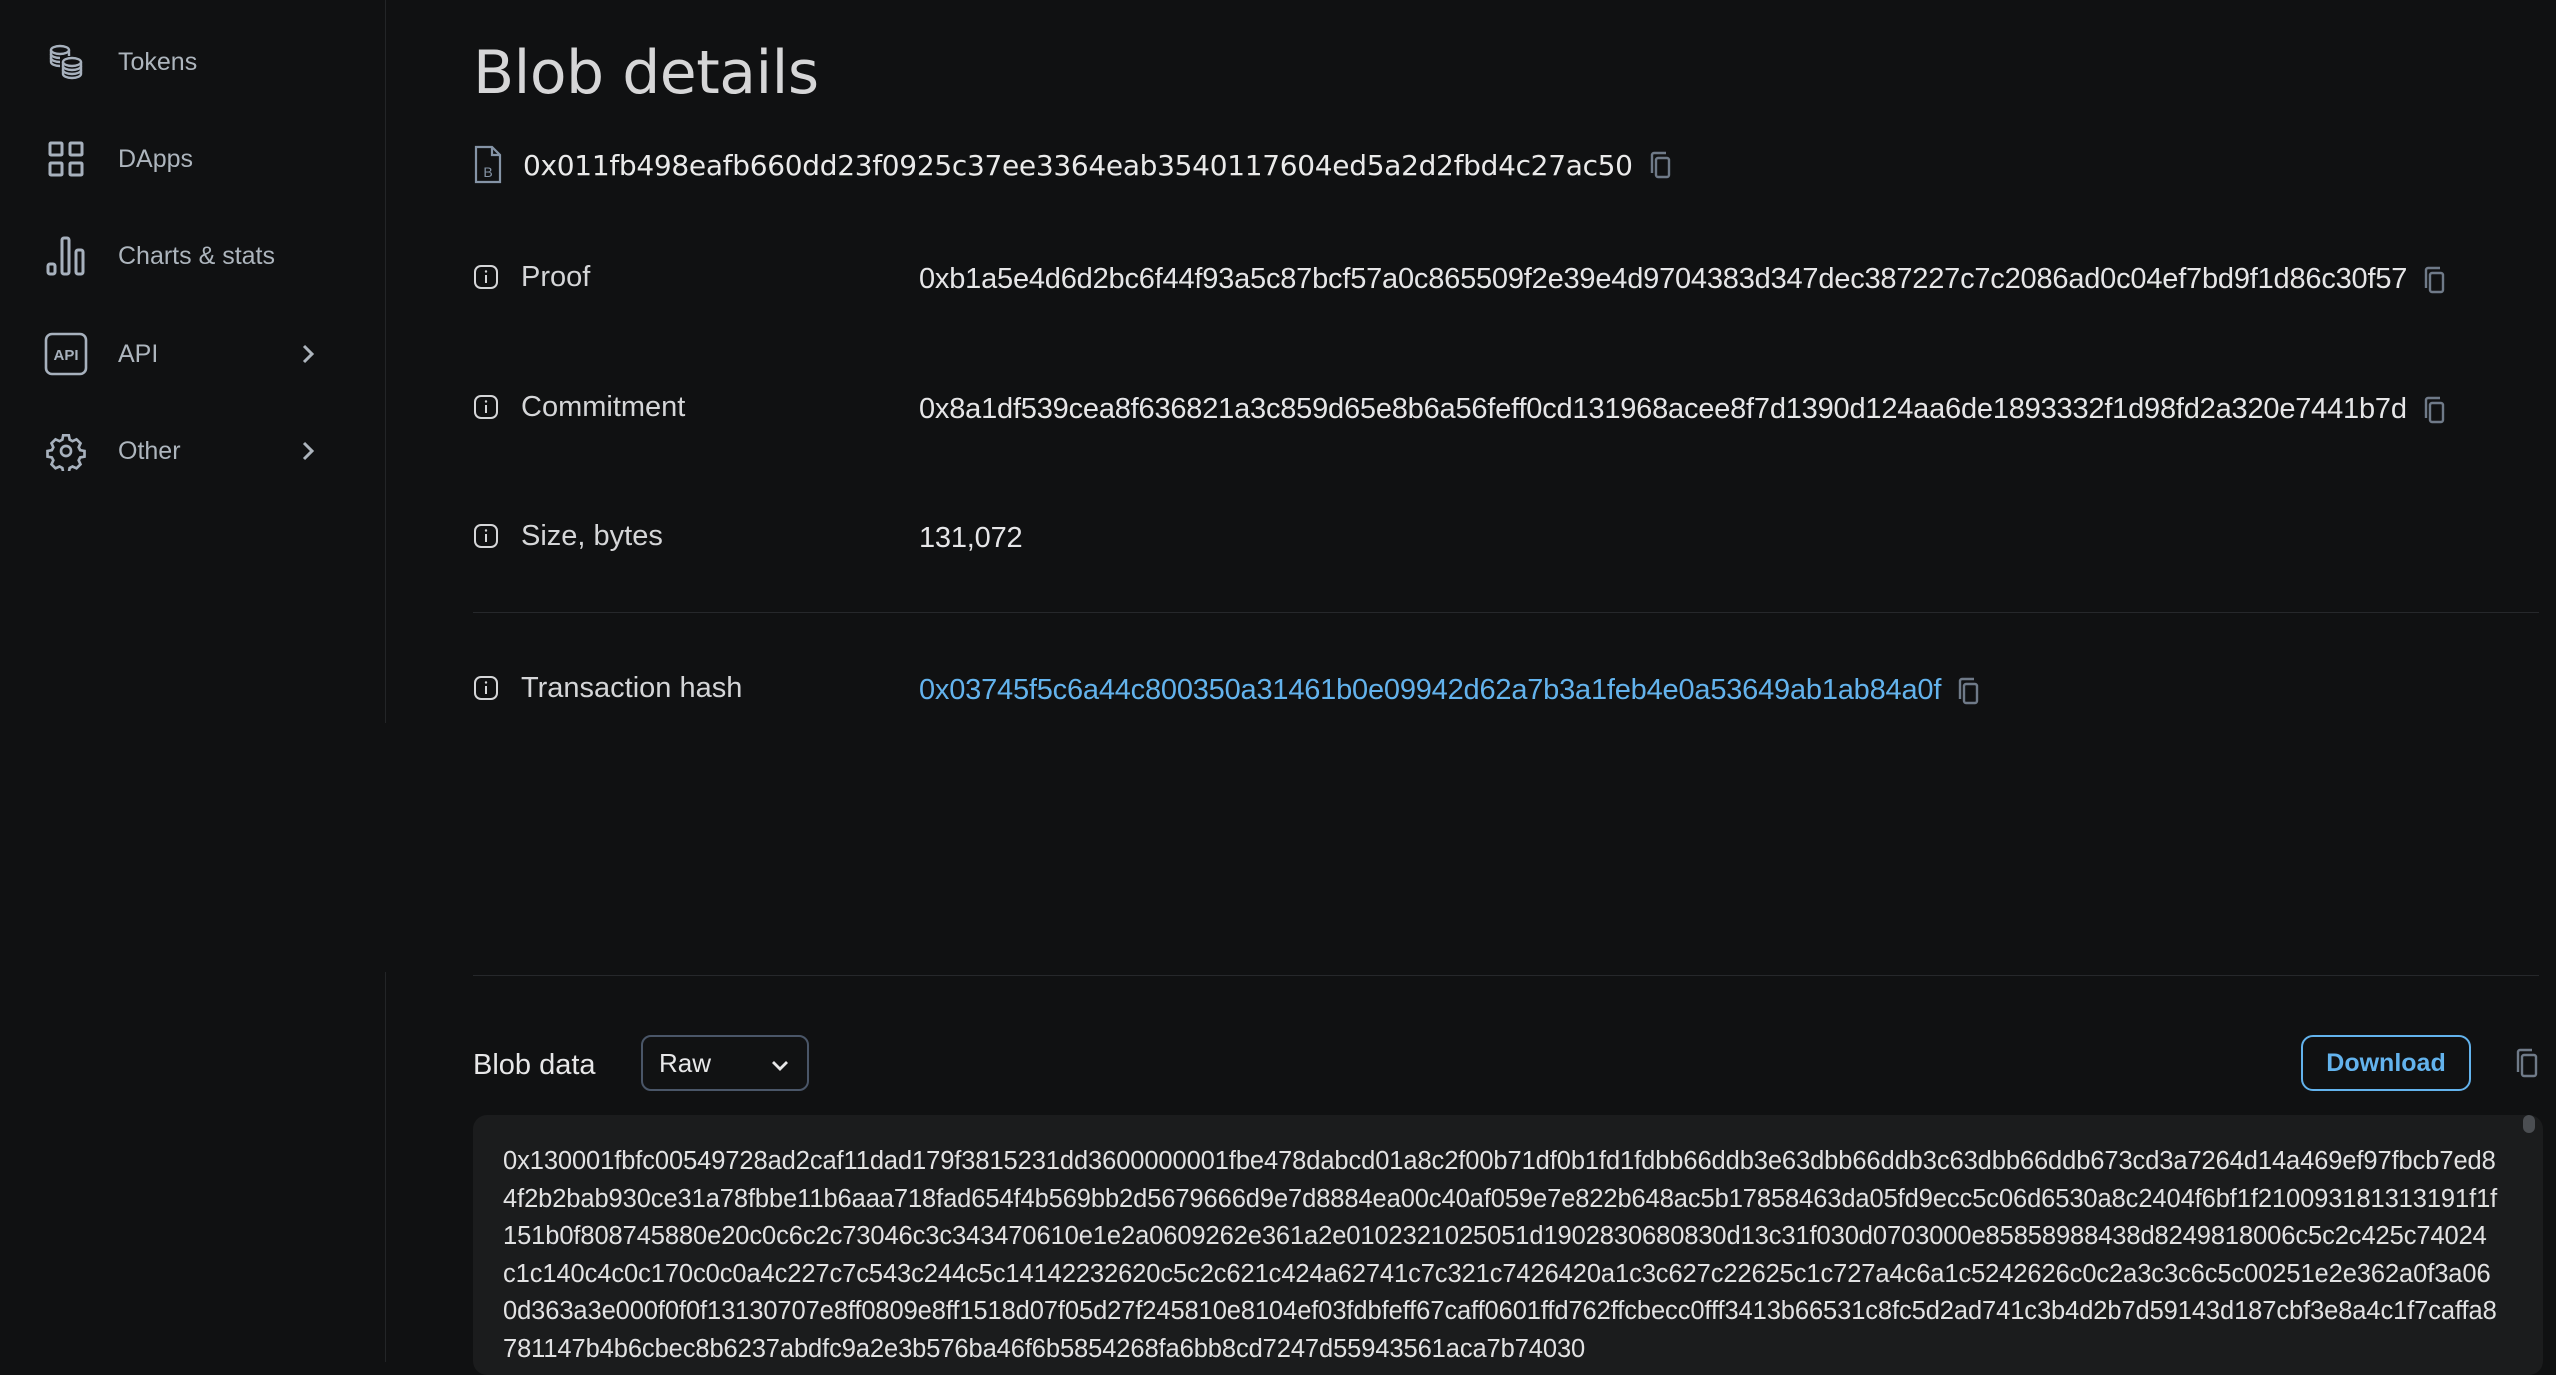 The image size is (2556, 1375). Describe the element at coordinates (196, 255) in the screenshot. I see `sidebar-item-label: Charts & stats` at that location.